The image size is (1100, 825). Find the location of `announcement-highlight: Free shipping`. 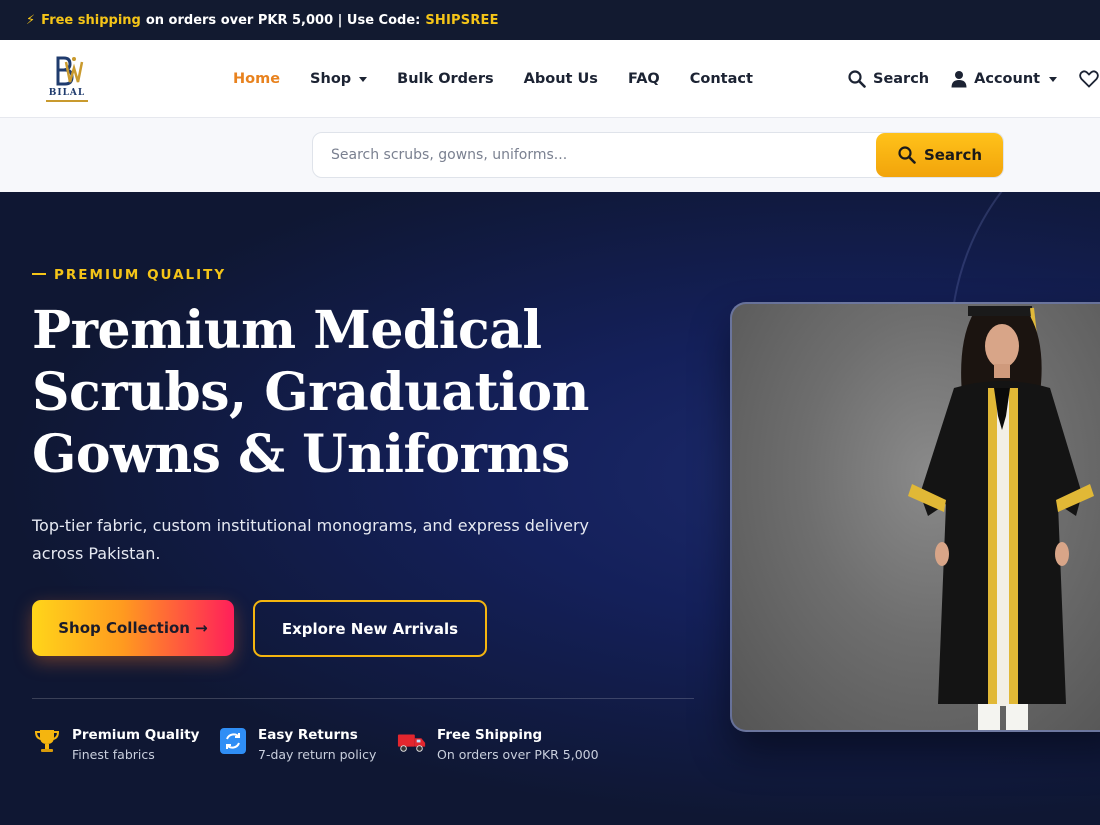

announcement-highlight: Free shipping is located at coordinates (91, 20).